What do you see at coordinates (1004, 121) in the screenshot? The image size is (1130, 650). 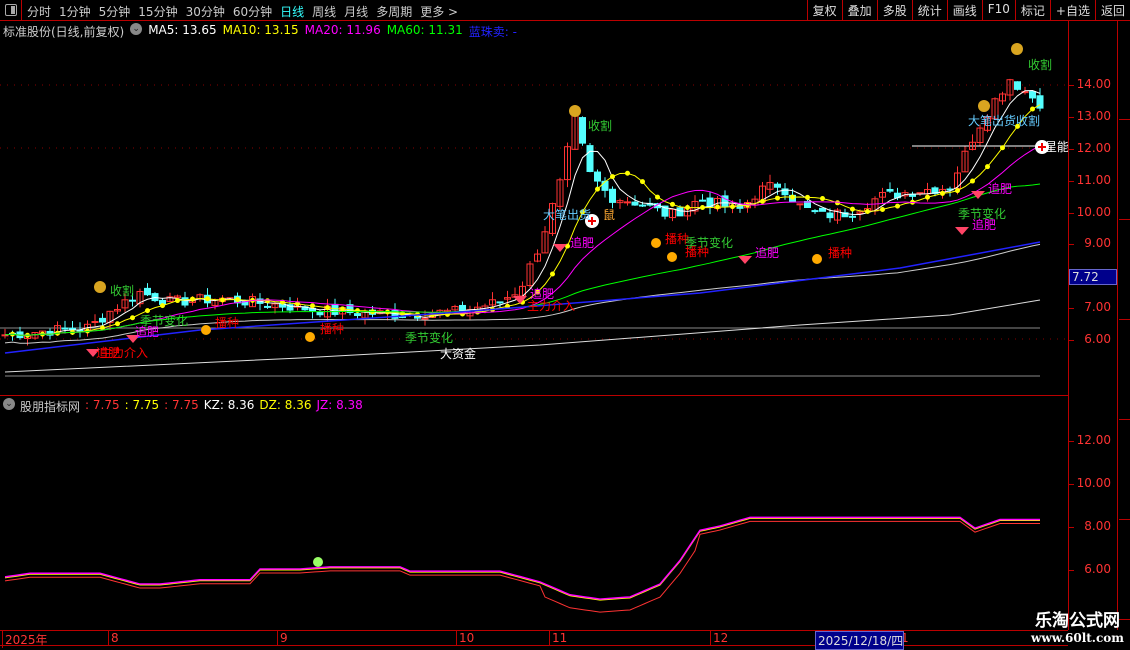 I see `signal-label: 大笔出货收割` at bounding box center [1004, 121].